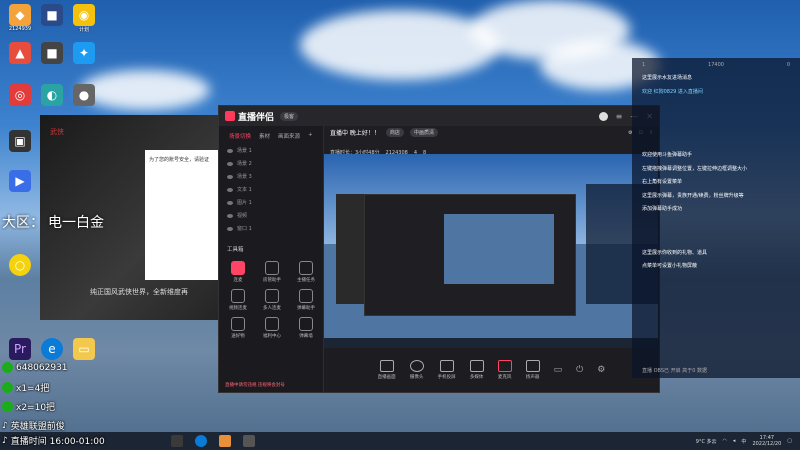 This screenshot has width=800, height=450. What do you see at coordinates (271, 150) in the screenshot?
I see `scene-item: 场景 1` at bounding box center [271, 150].